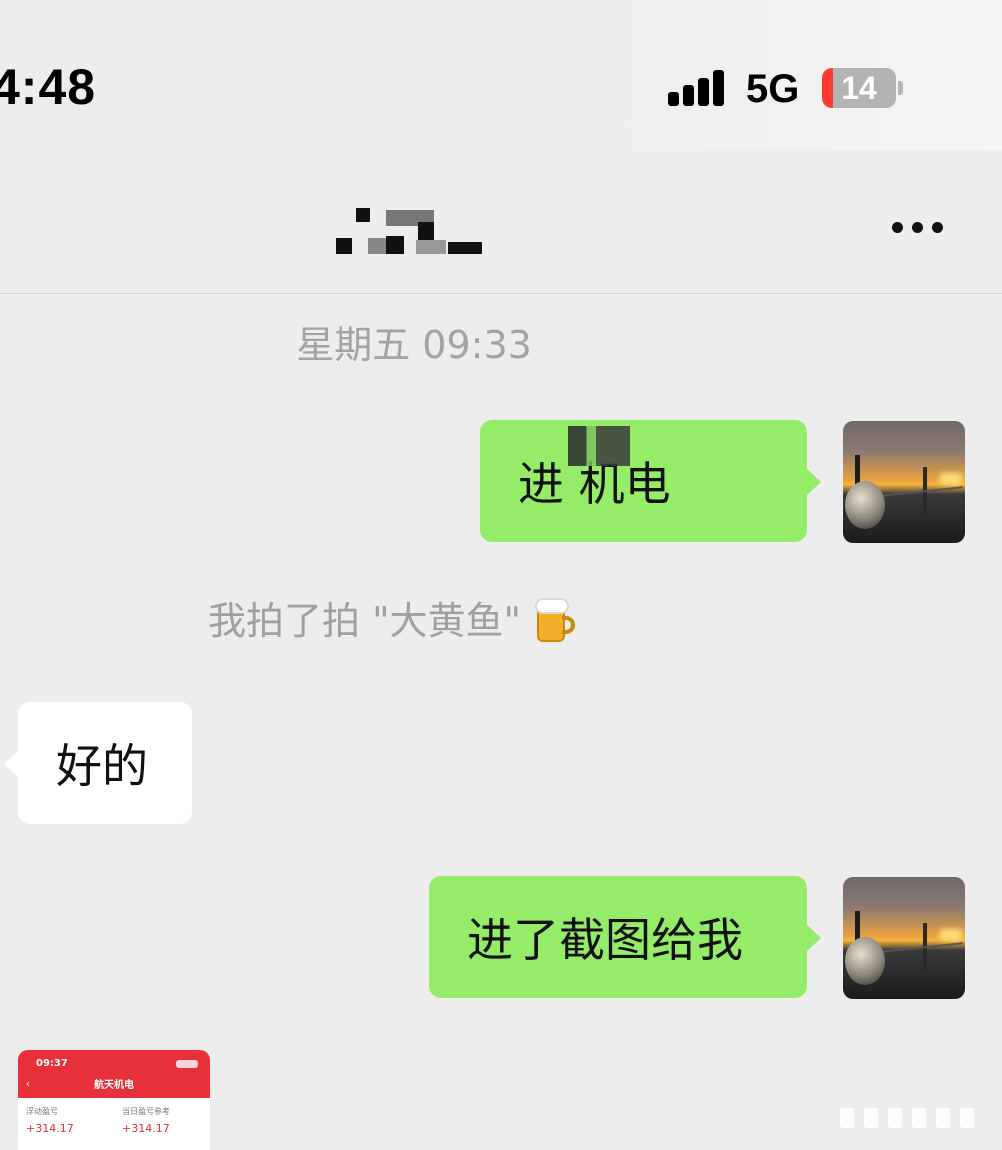 Image resolution: width=1002 pixels, height=1150 pixels. What do you see at coordinates (501, 222) in the screenshot?
I see `chat-header` at bounding box center [501, 222].